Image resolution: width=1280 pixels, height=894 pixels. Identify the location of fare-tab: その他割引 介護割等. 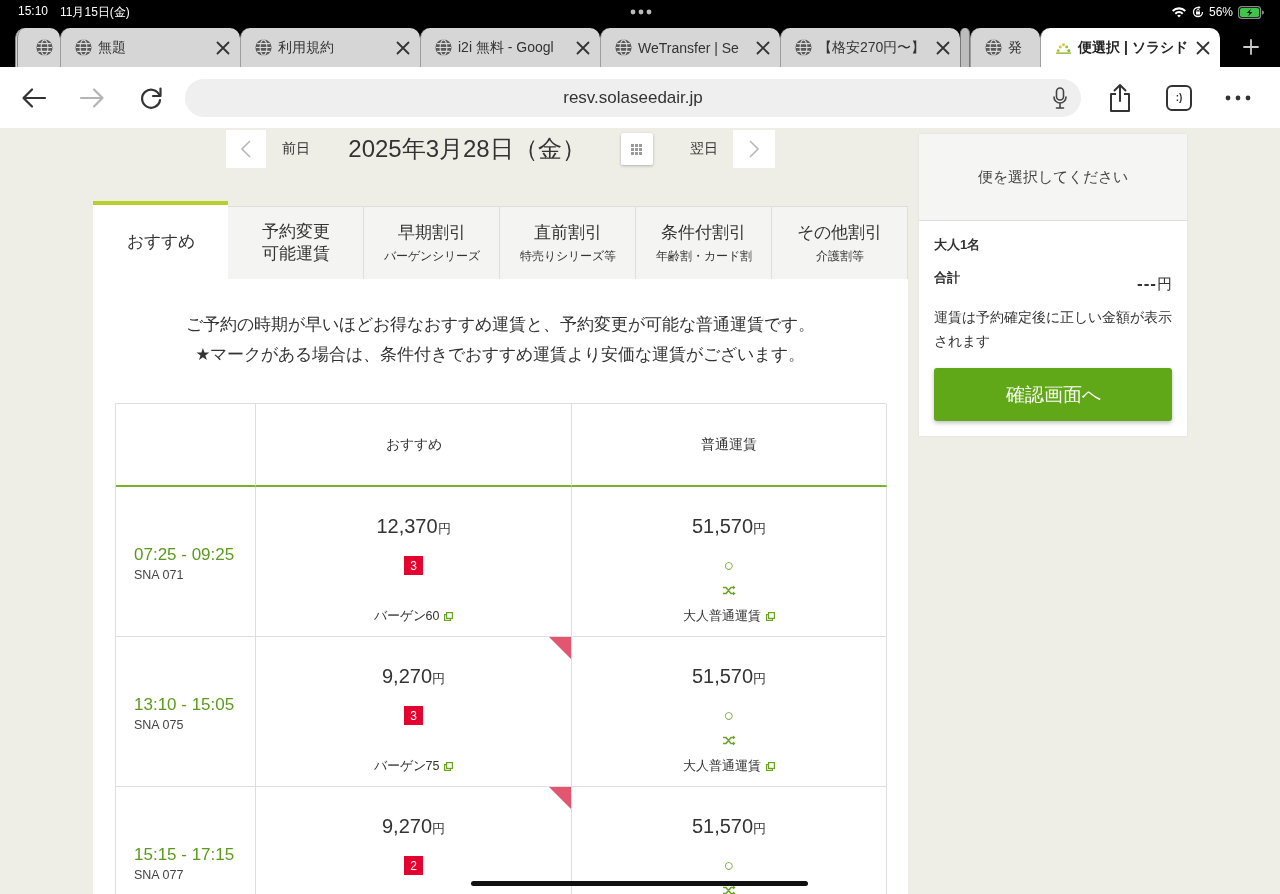
(840, 242).